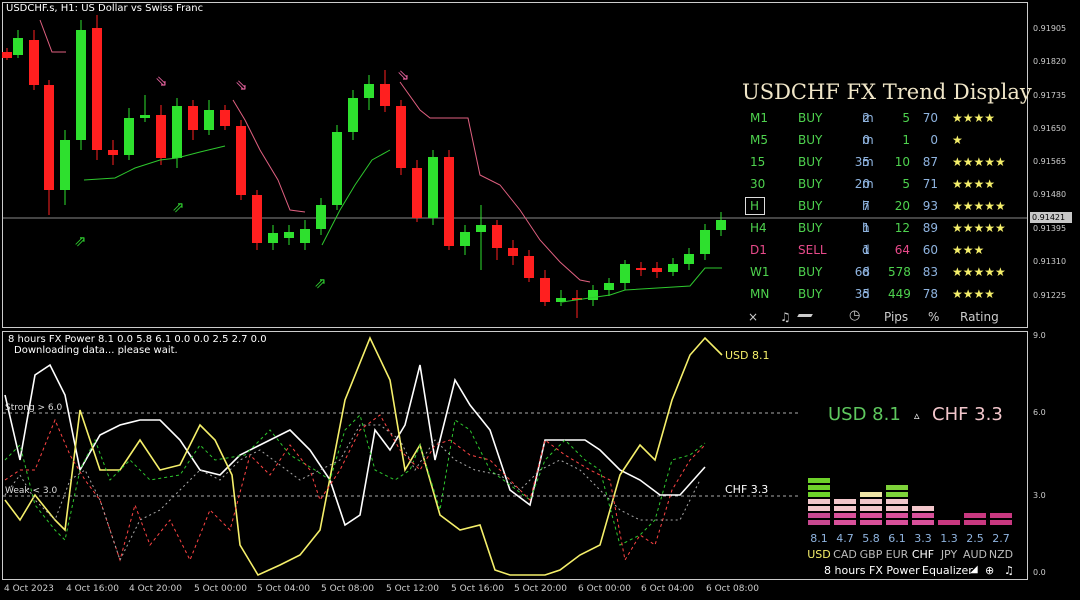 The height and width of the screenshot is (600, 1080). I want to click on equalizer-currency-gbp: GBP, so click(871, 554).